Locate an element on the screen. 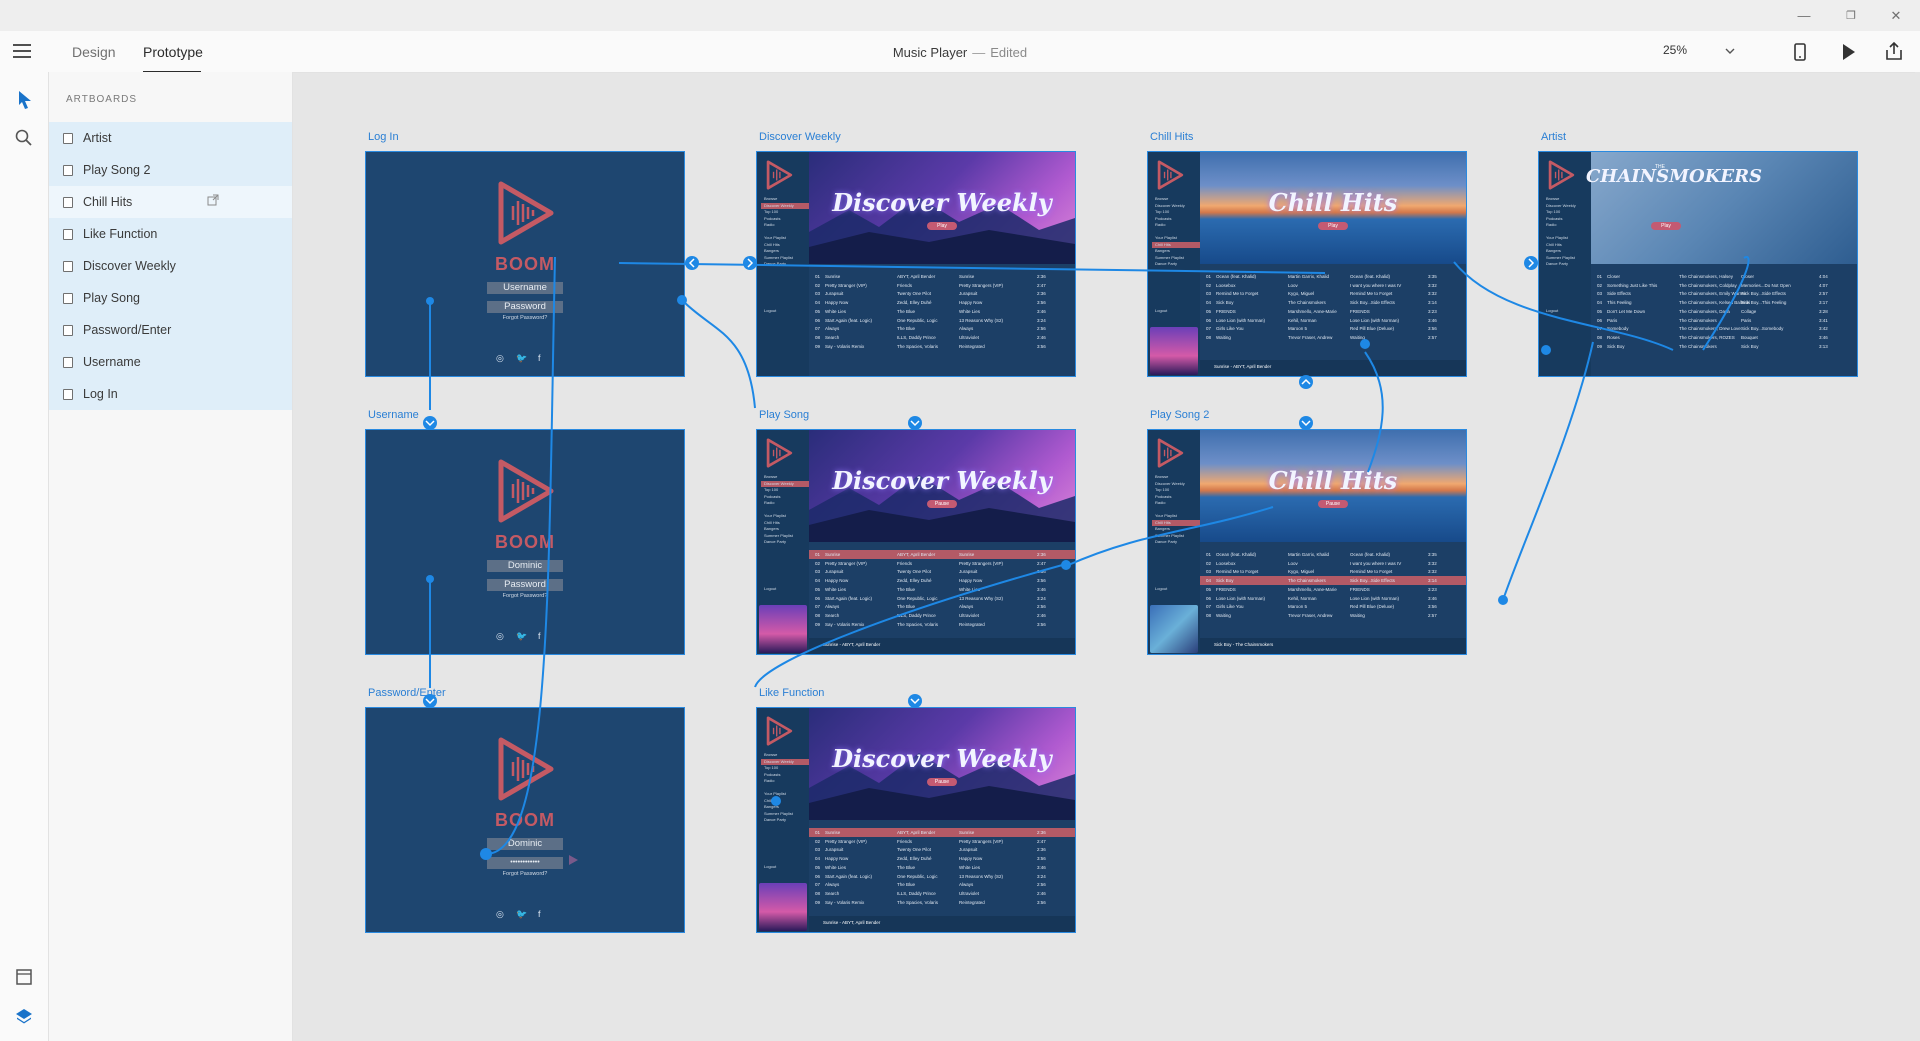 This screenshot has height=1041, width=1920. layer-item-chill-hits: Chill Hits is located at coordinates (170, 202).